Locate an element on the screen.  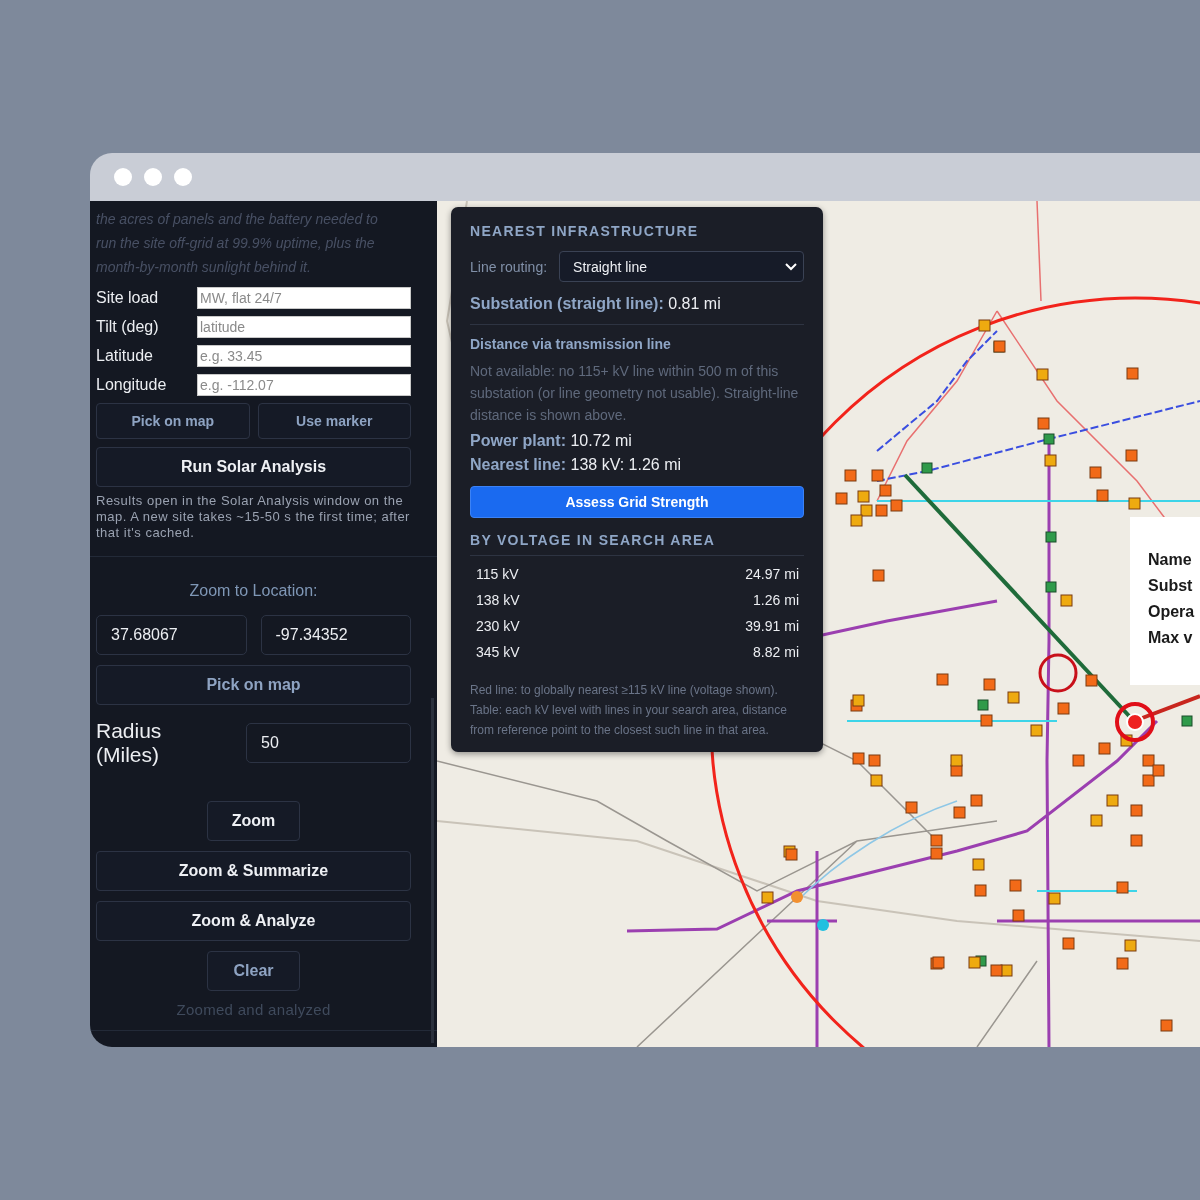
distance-cell-text: 8.82 mi is located at coordinates (775, 652).